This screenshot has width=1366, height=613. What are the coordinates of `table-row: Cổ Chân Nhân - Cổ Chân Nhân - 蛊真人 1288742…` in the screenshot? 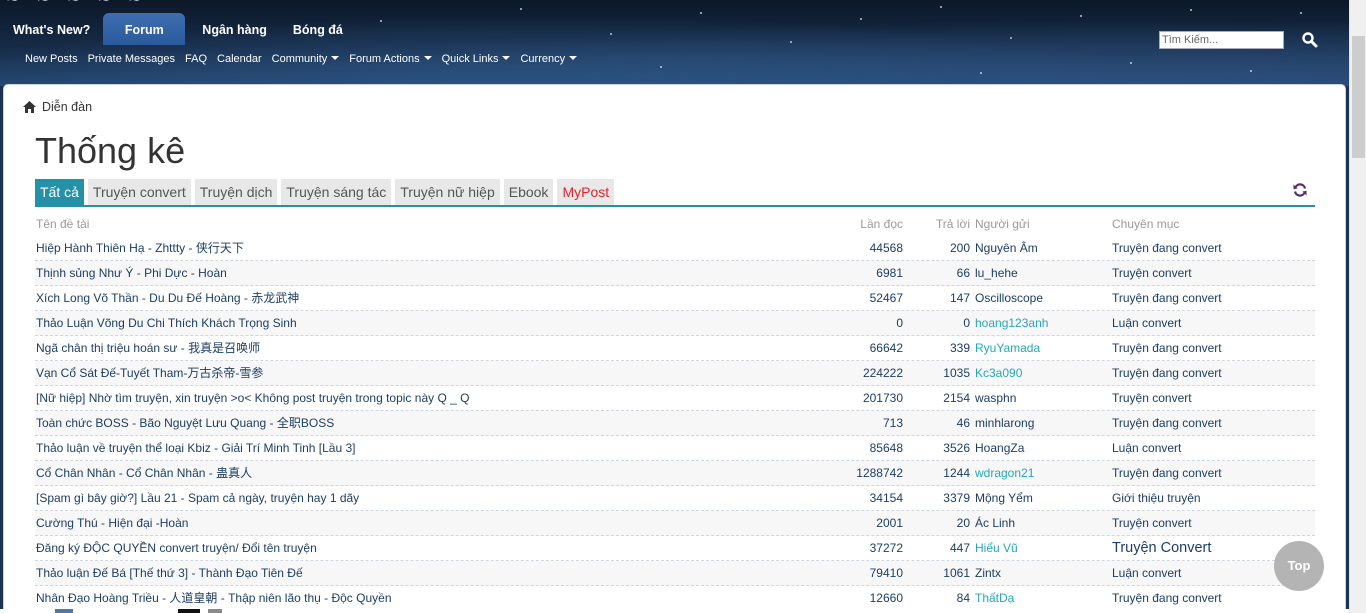 It's located at (675, 473).